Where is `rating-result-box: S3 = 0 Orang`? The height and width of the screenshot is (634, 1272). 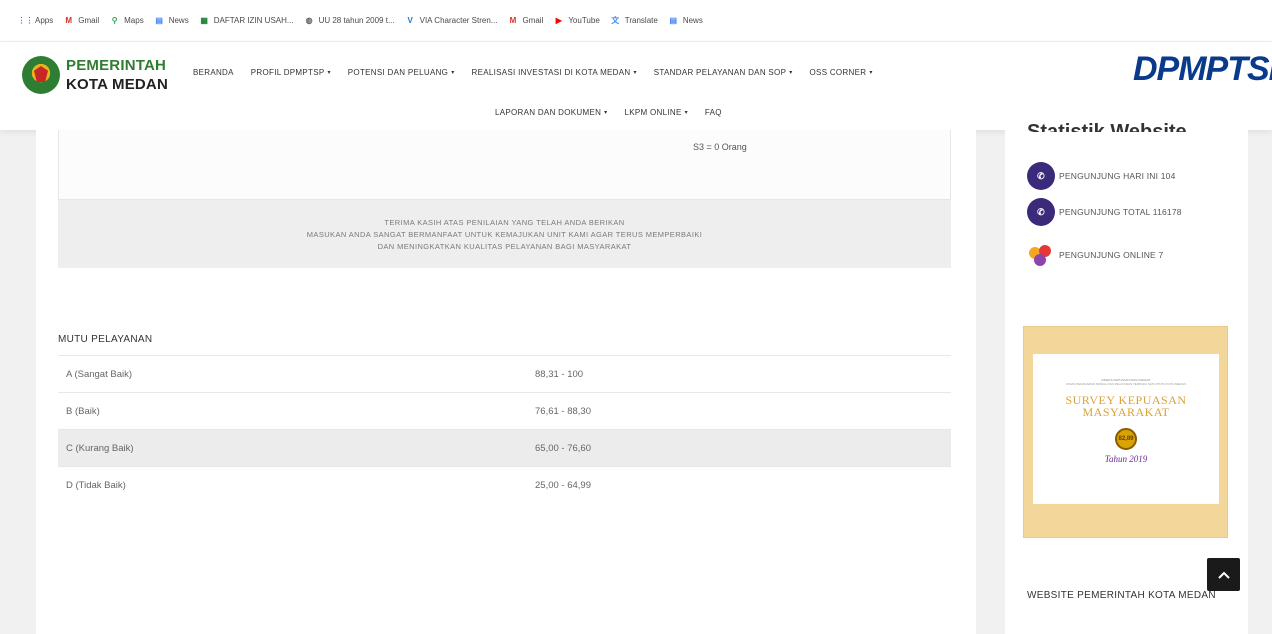
rating-result-box: S3 = 0 Orang is located at coordinates (504, 165).